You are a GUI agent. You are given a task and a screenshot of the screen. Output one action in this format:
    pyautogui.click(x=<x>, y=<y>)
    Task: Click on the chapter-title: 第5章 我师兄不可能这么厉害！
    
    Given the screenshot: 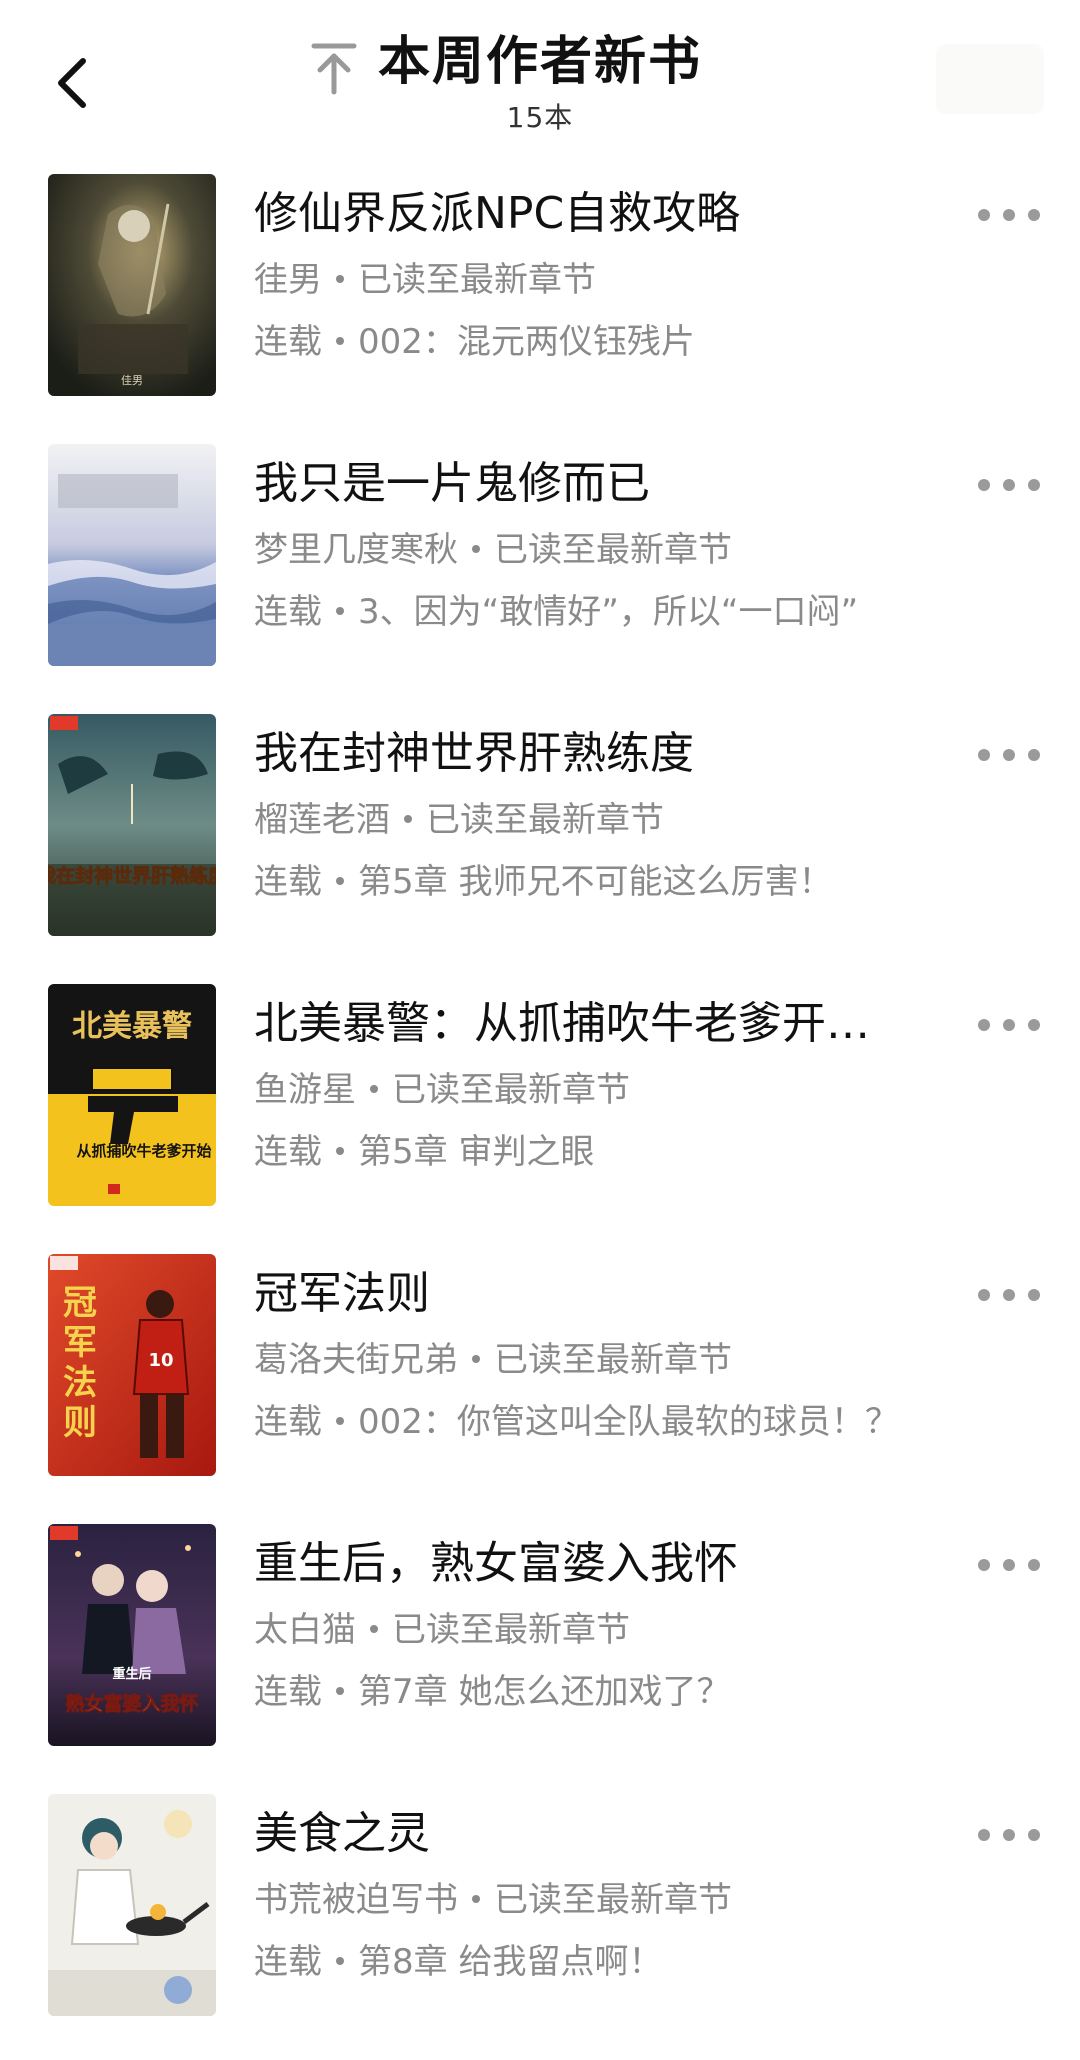 What is the action you would take?
    pyautogui.click(x=595, y=882)
    